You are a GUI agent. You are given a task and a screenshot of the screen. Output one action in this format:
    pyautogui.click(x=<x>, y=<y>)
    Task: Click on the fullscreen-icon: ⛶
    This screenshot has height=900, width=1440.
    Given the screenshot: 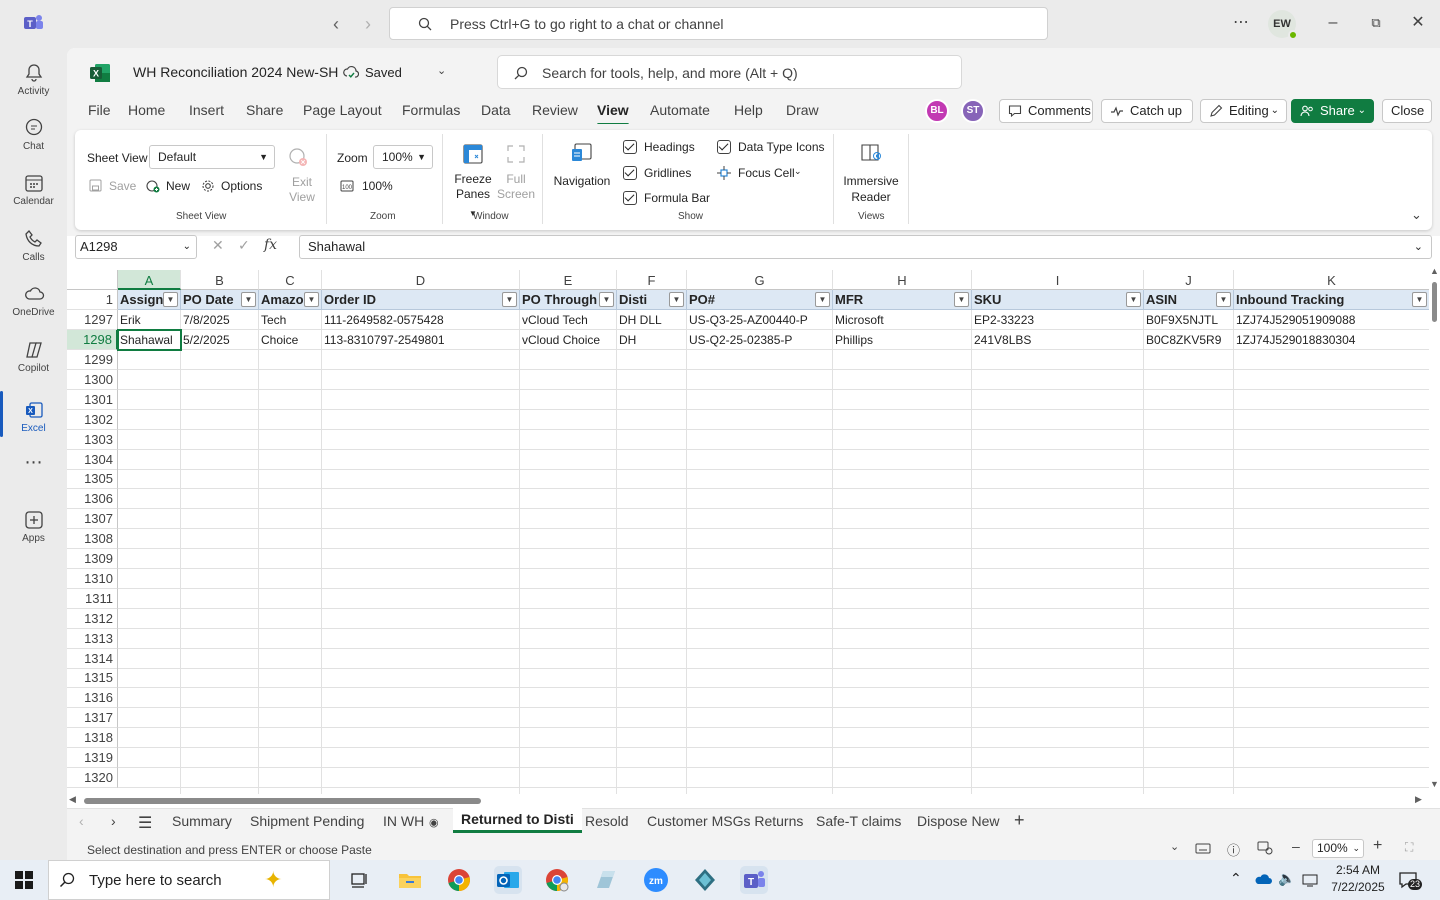 What is the action you would take?
    pyautogui.click(x=1409, y=847)
    